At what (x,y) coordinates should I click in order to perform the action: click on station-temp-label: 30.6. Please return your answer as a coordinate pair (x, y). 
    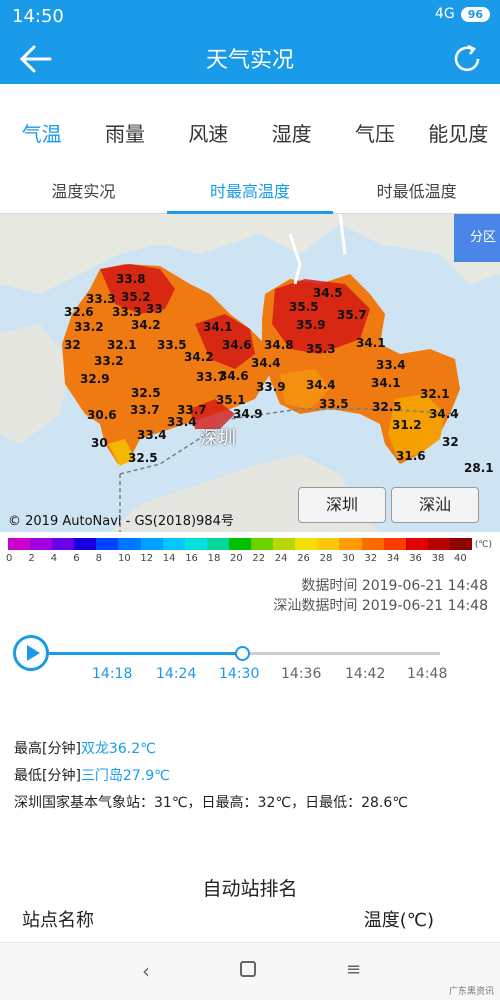
    Looking at the image, I should click on (102, 415).